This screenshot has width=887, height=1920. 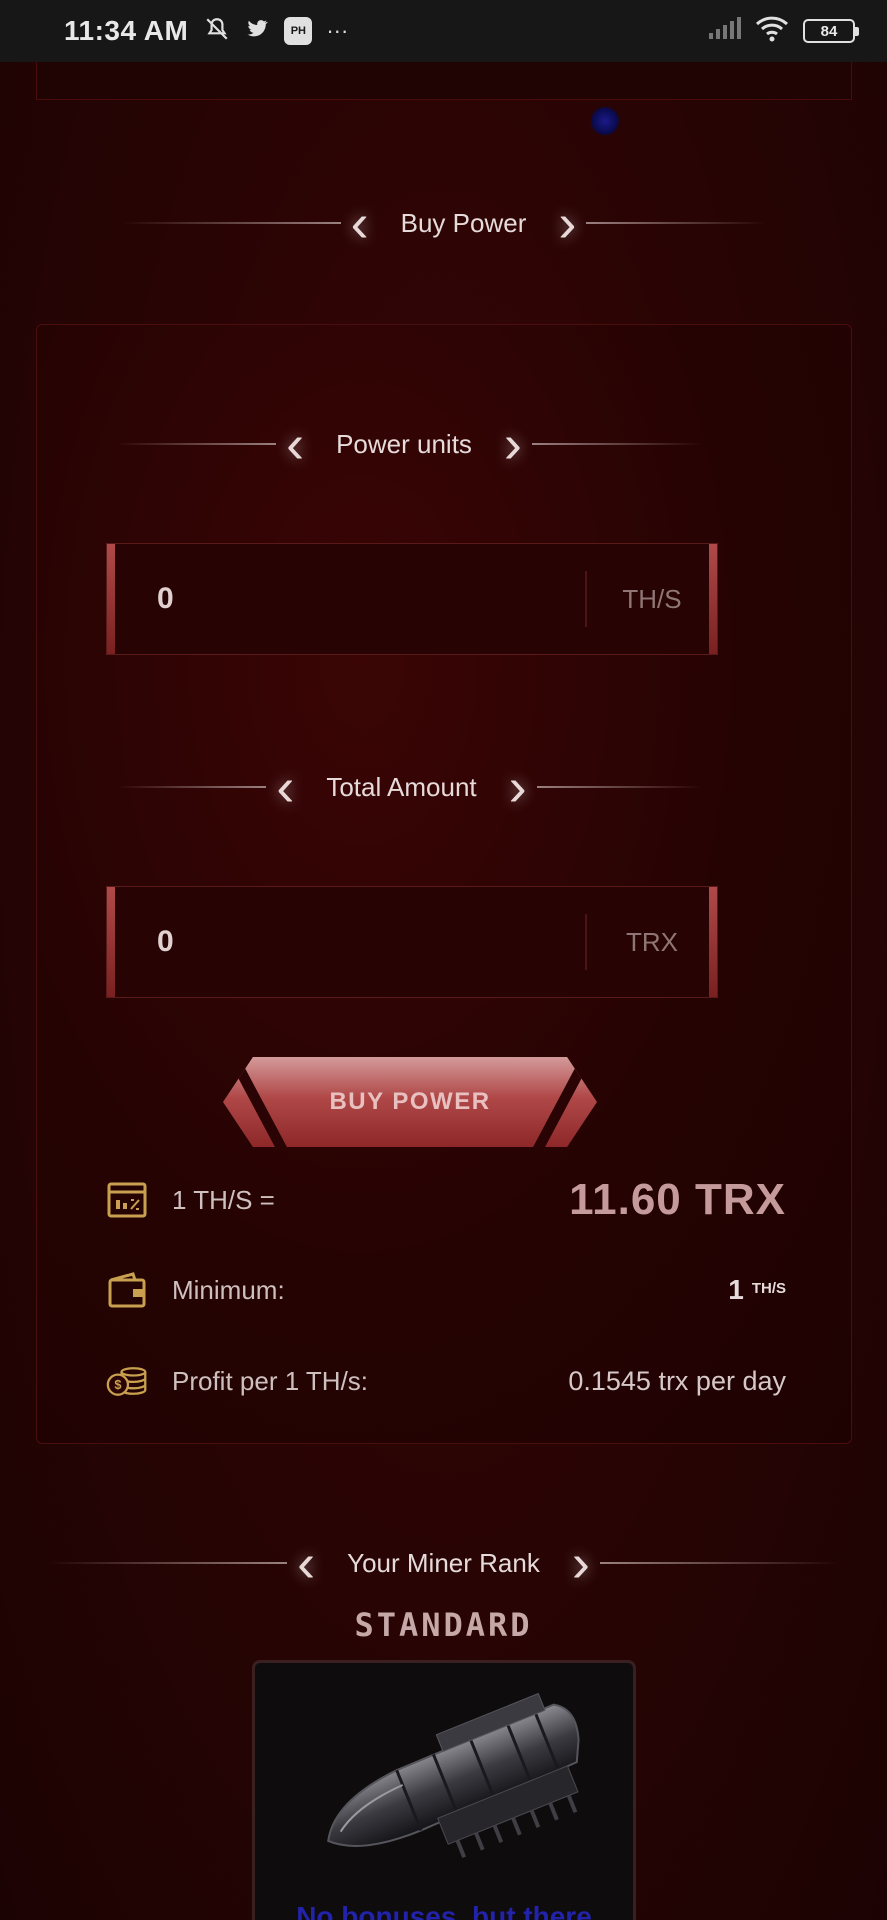 I want to click on rate-value: 11.60 TRX, so click(x=677, y=1199).